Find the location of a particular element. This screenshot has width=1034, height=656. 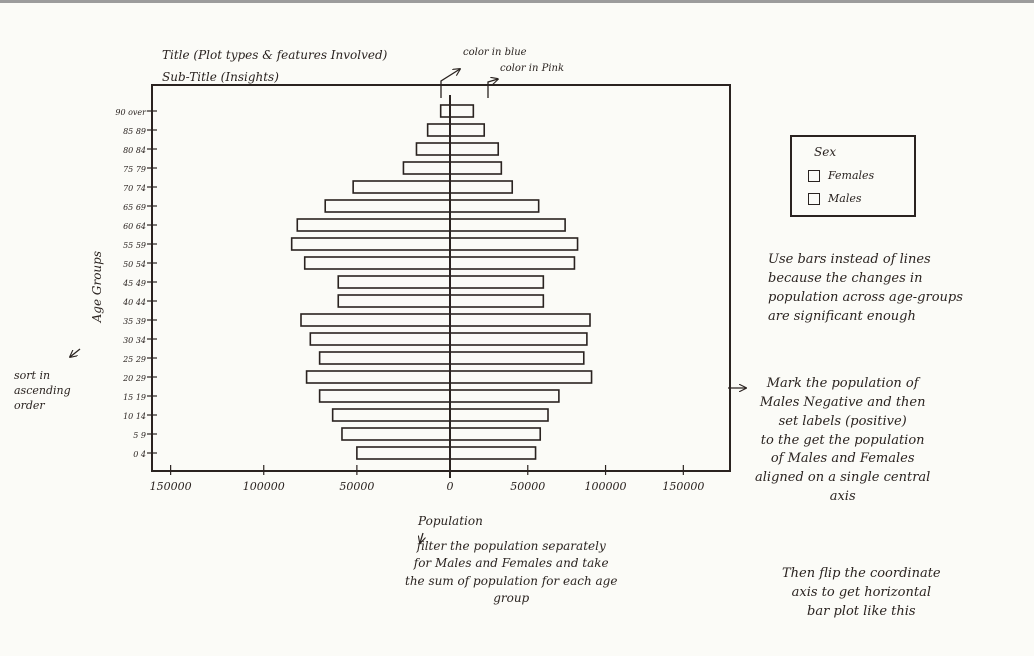

pink-color-annotation: color in Pink is located at coordinates (532, 68).